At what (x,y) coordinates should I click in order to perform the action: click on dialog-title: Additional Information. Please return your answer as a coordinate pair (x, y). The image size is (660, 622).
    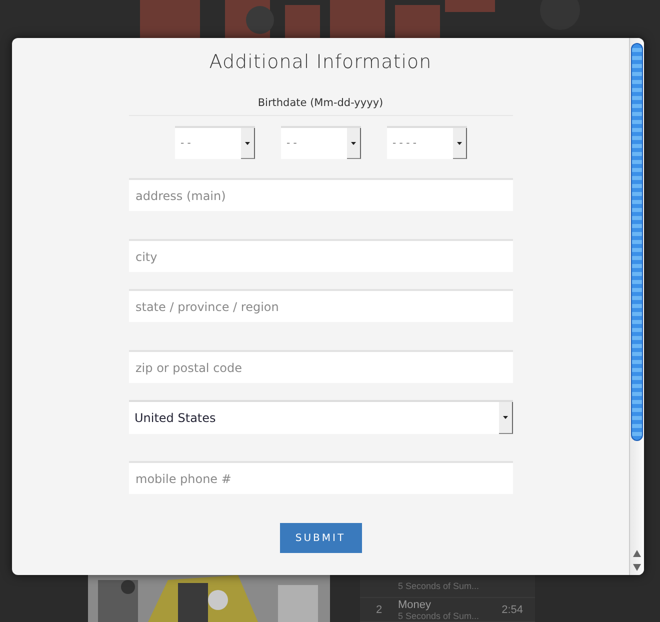
    Looking at the image, I should click on (320, 62).